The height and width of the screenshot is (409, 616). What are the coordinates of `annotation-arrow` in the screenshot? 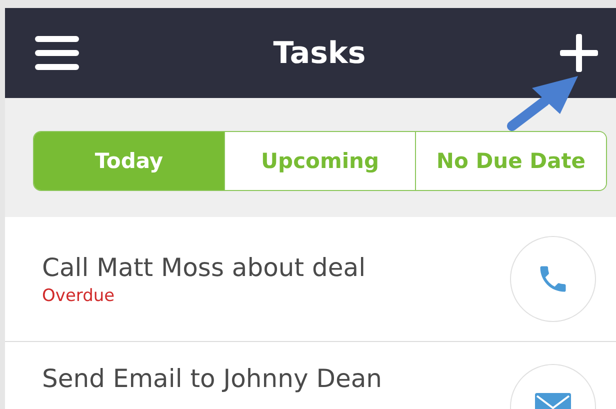 It's located at (542, 103).